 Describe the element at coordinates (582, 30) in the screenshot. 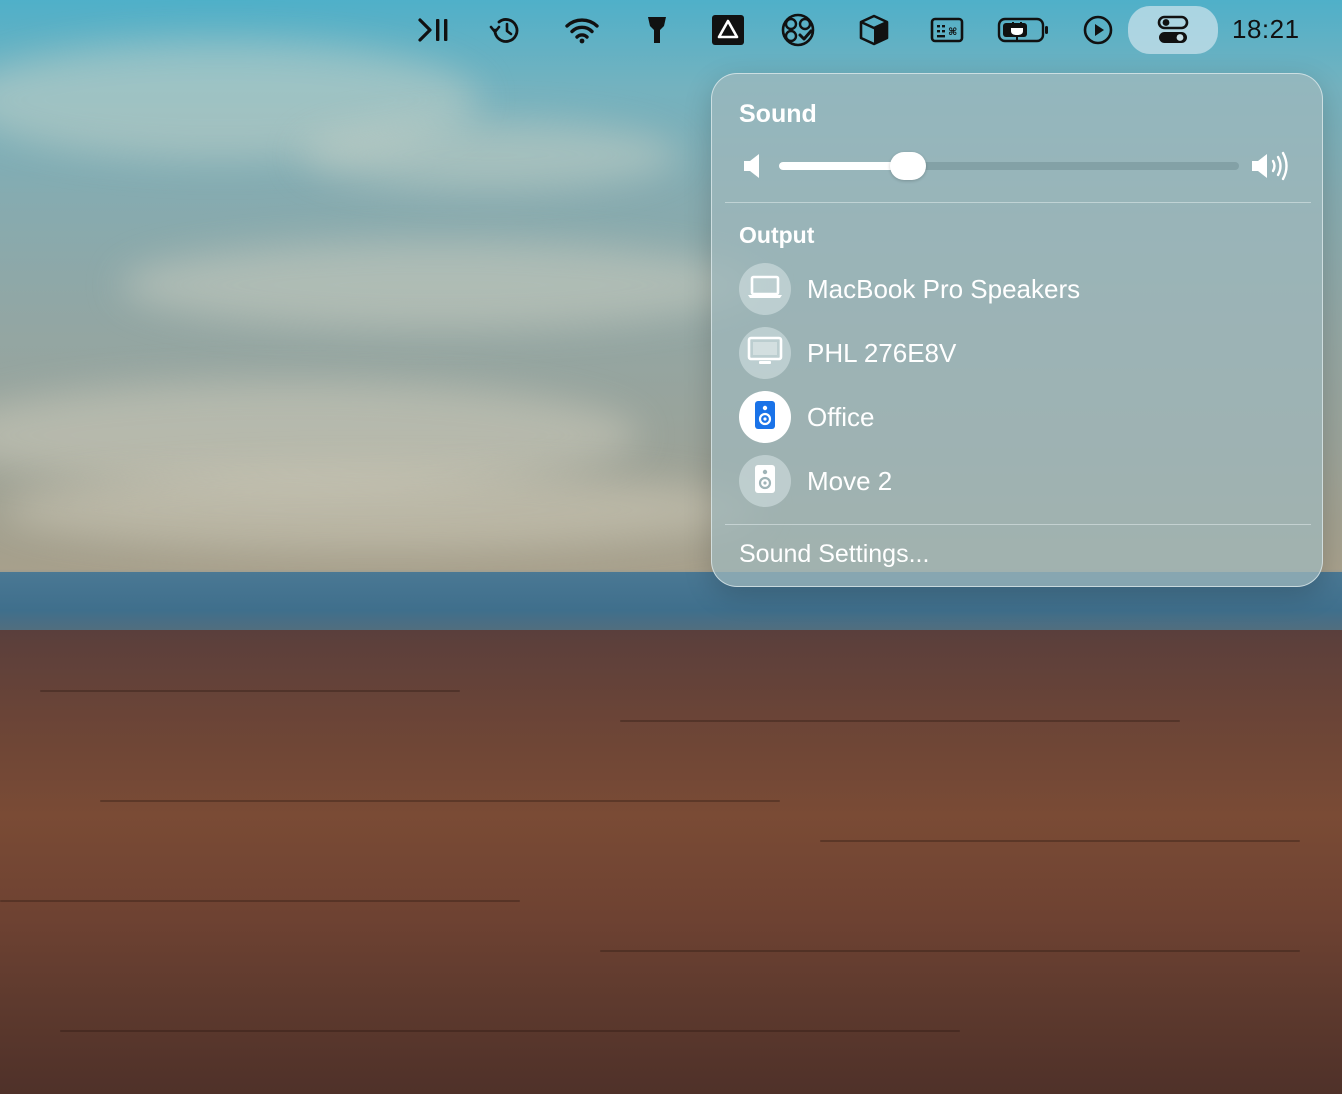

I see `wifi-icon` at that location.